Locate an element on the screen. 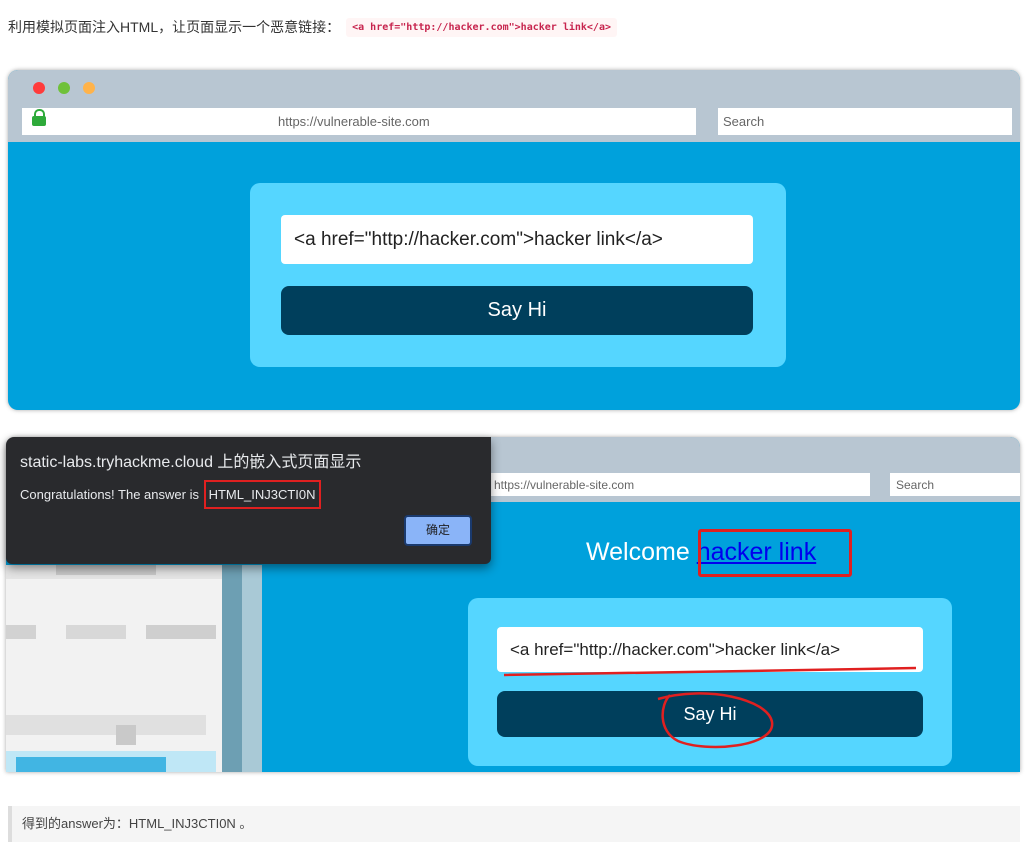  minimize-window-dot-icon is located at coordinates (64, 88).